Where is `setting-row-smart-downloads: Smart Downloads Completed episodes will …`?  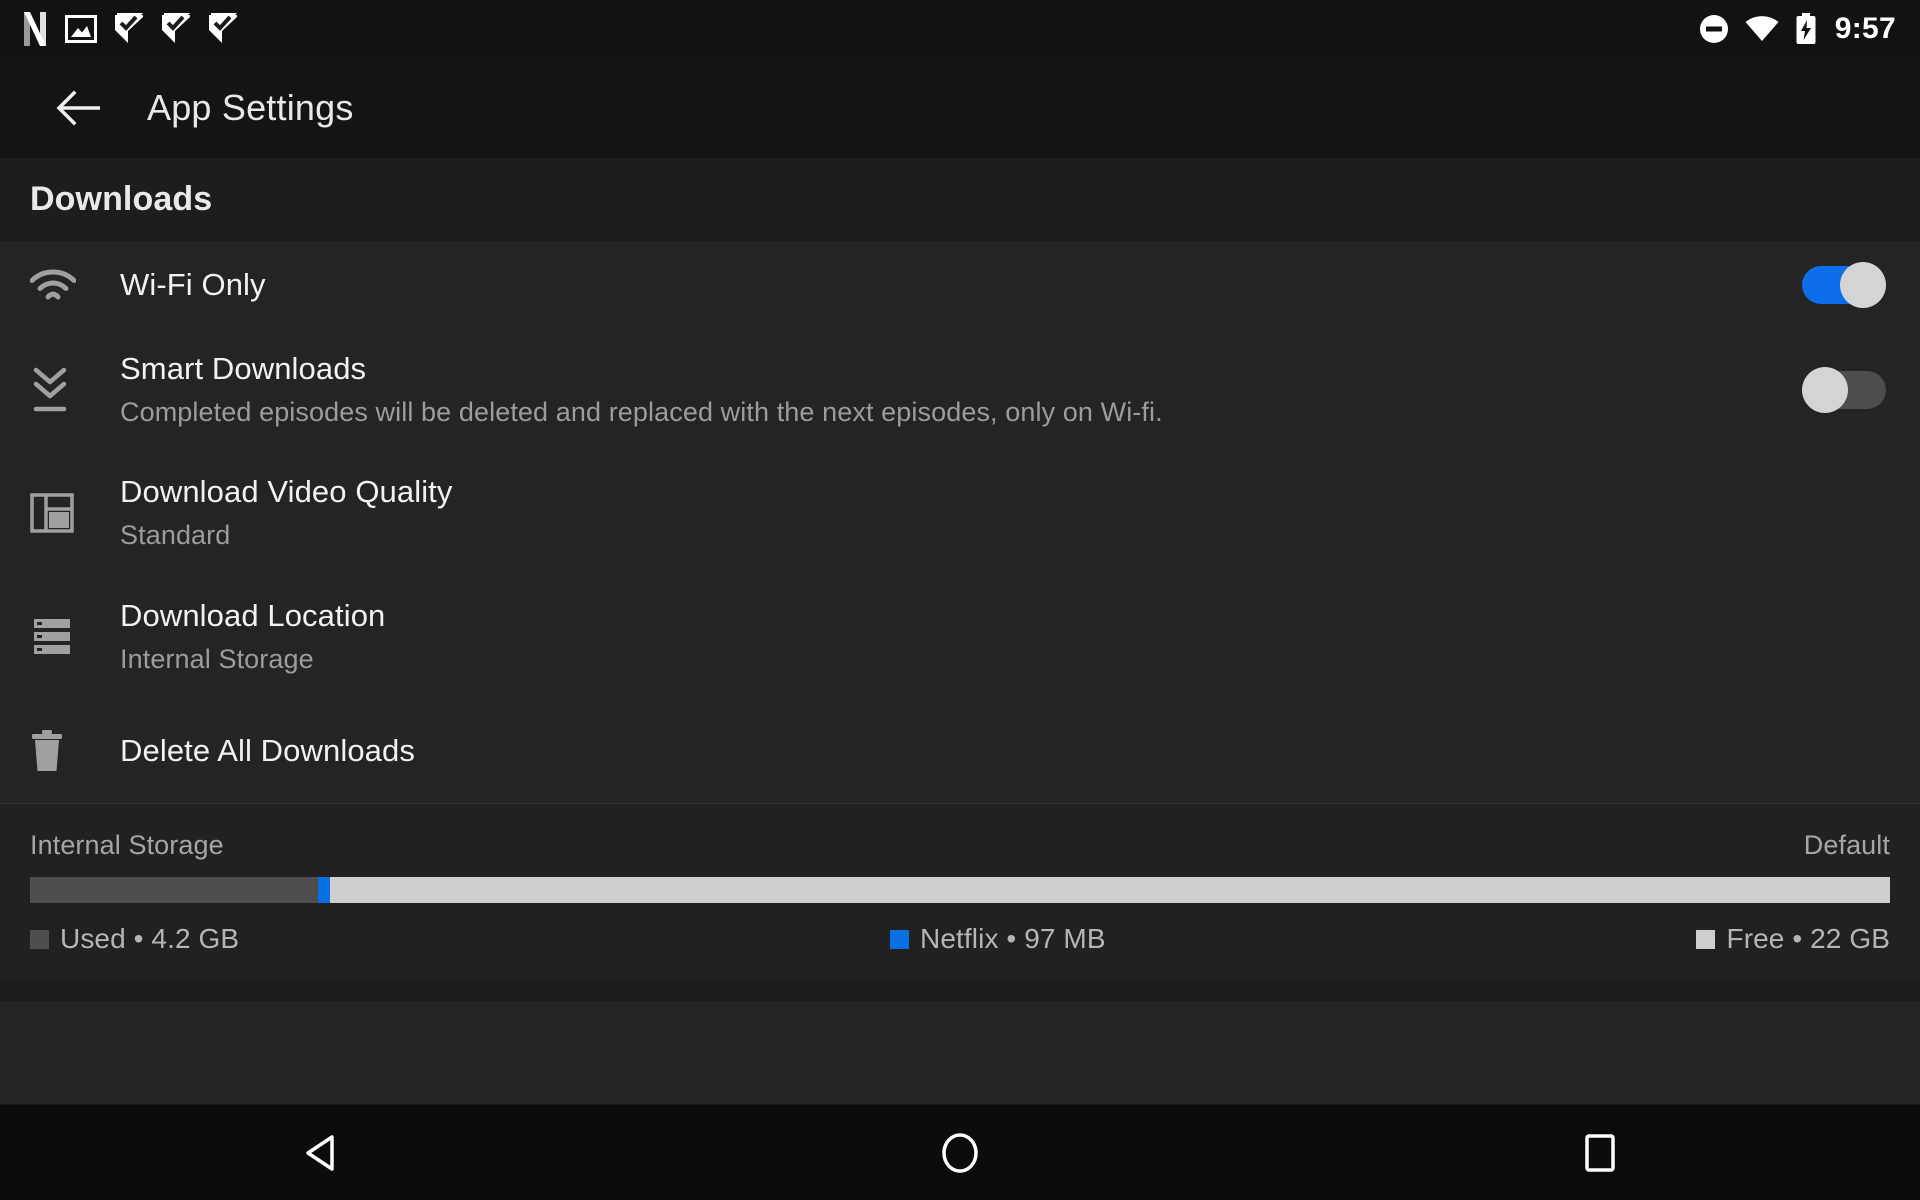
setting-row-smart-downloads: Smart Downloads Completed episodes will … is located at coordinates (960, 390).